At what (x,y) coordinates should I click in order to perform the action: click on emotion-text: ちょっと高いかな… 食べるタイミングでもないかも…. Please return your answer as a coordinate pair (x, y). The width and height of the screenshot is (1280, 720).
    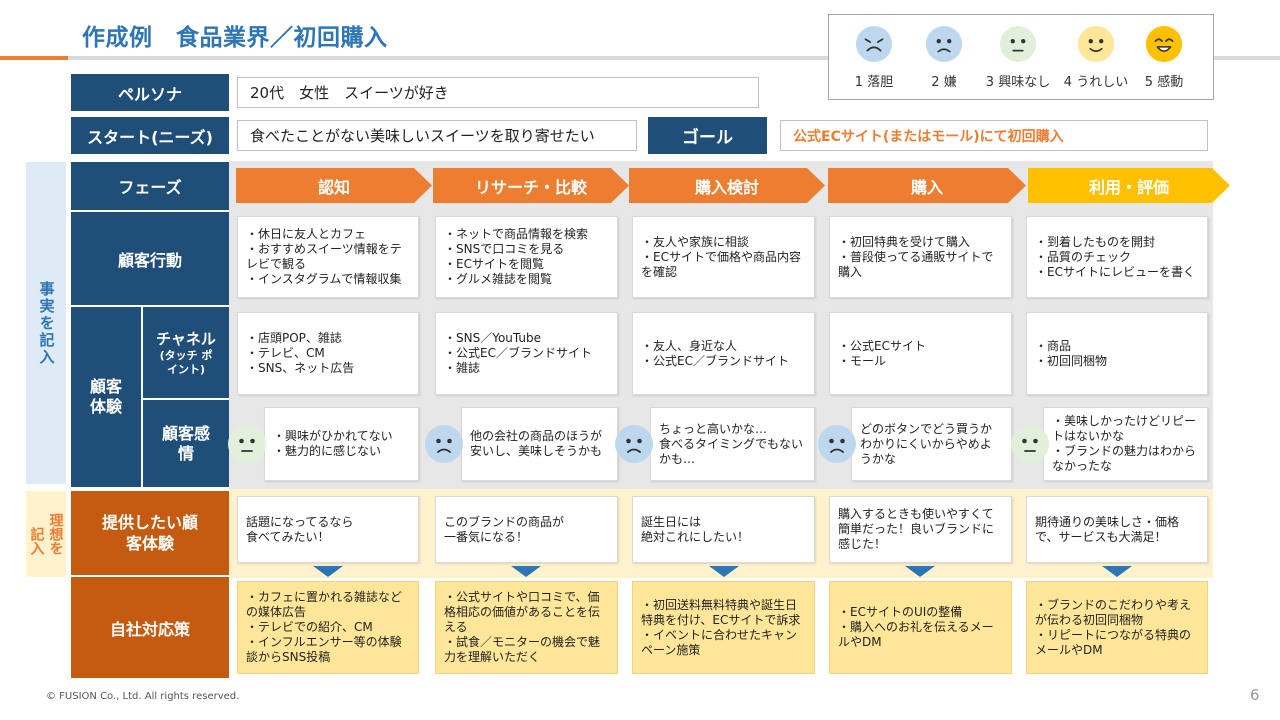
    Looking at the image, I should click on (731, 443).